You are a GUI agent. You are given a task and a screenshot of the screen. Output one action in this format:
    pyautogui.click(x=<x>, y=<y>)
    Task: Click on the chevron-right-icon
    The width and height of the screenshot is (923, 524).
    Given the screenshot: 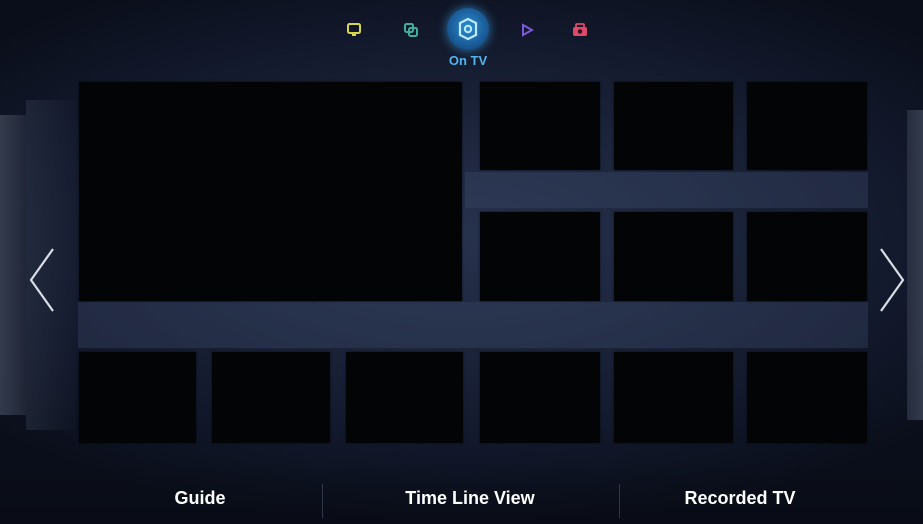 What is the action you would take?
    pyautogui.click(x=892, y=280)
    